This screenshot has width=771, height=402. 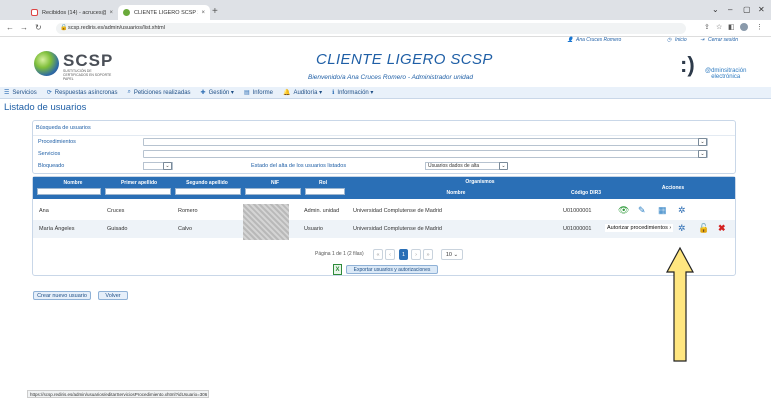 I want to click on menu-peticiones-realizadas: ⌕ Peticiones realizadas, so click(x=158, y=92).